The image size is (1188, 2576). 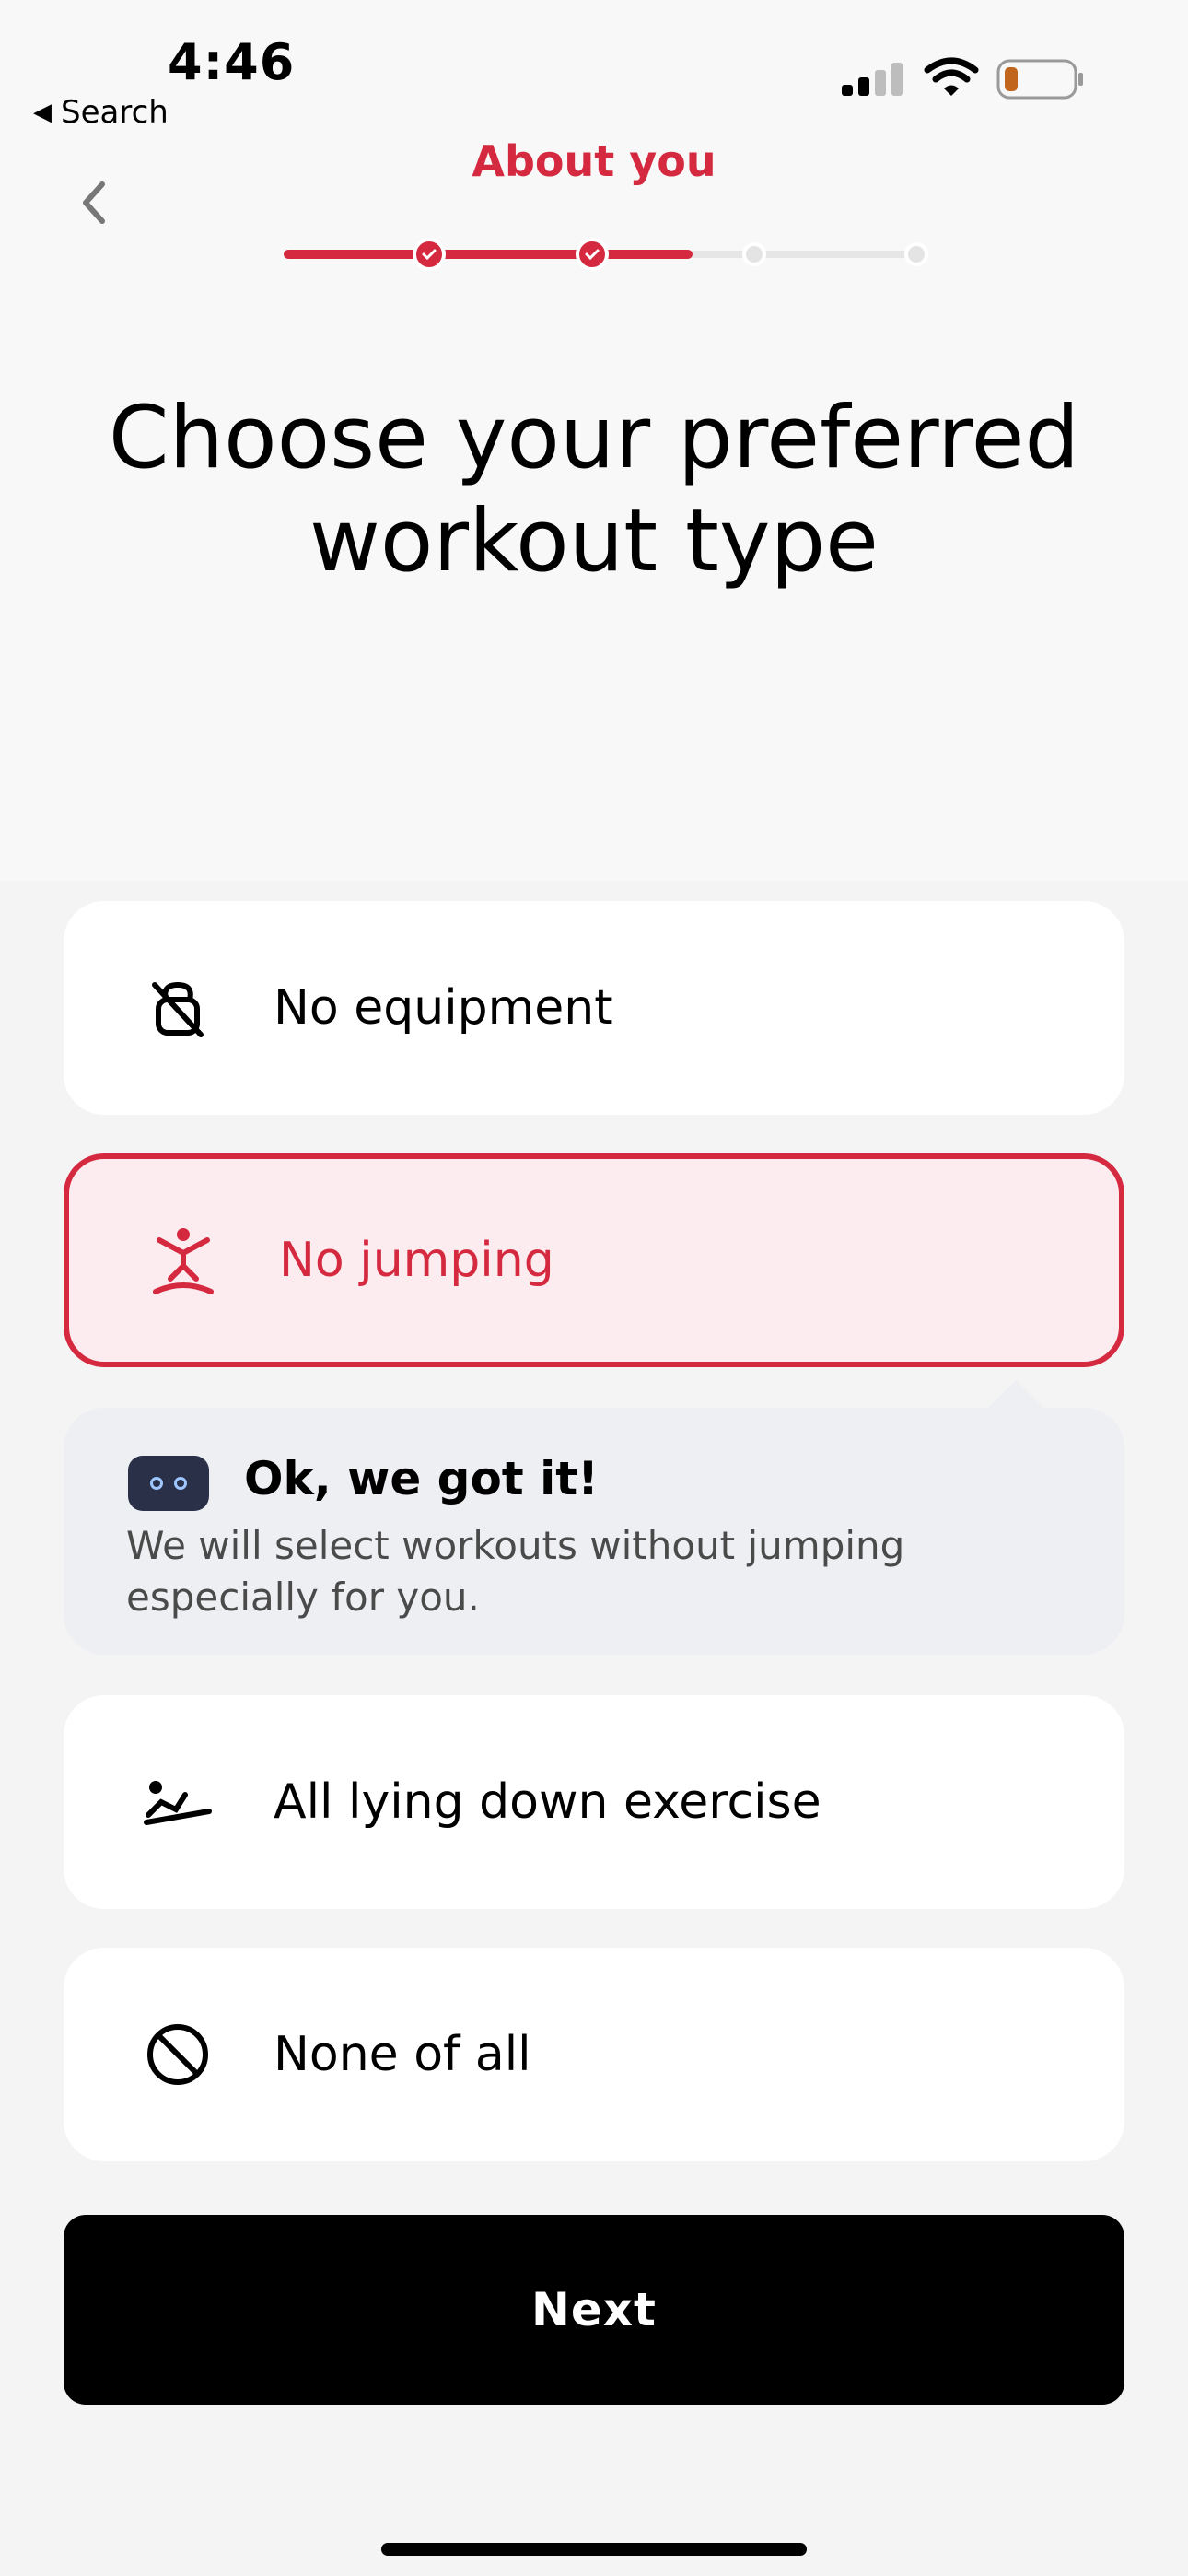 I want to click on home-indicator, so click(x=594, y=2549).